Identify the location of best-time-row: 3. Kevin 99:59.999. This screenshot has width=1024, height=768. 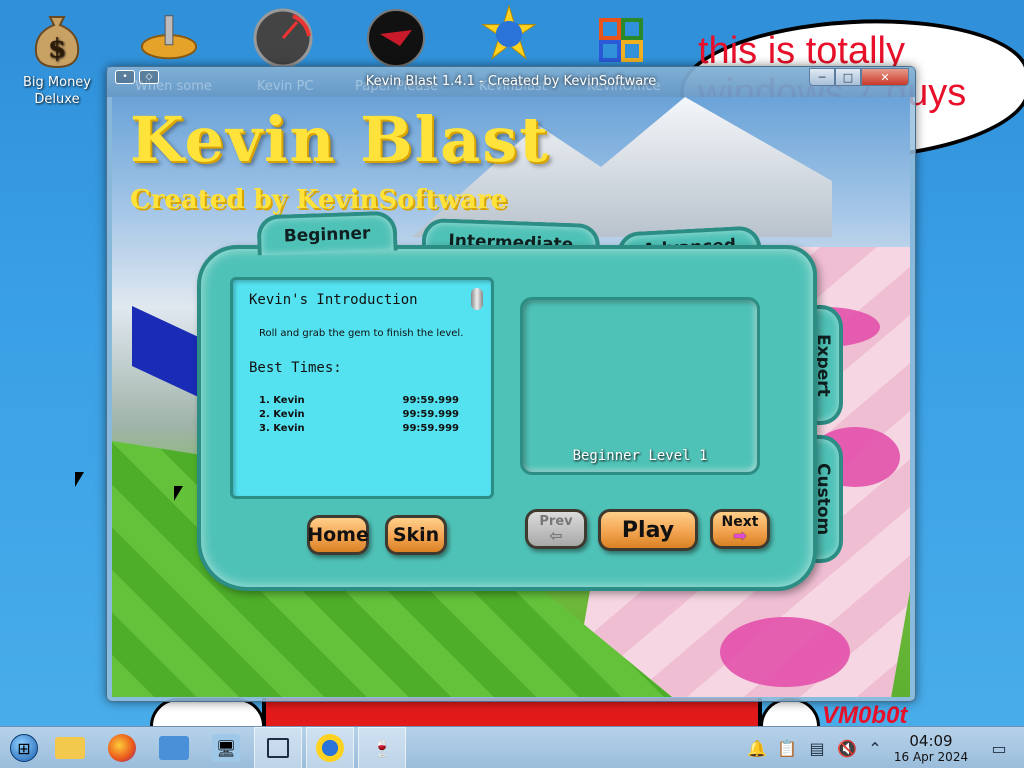
(359, 429).